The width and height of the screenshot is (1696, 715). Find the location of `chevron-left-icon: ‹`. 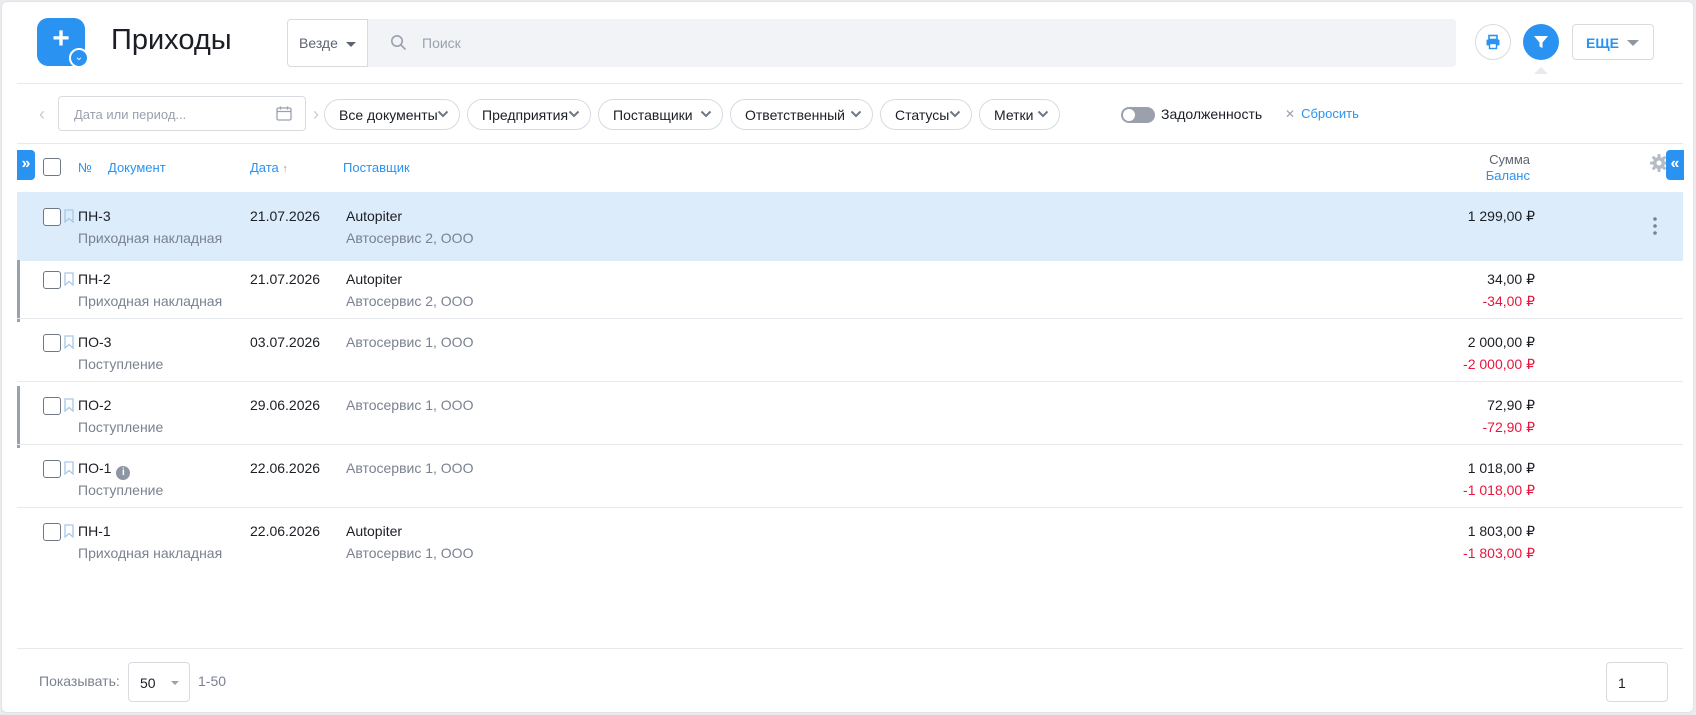

chevron-left-icon: ‹ is located at coordinates (42, 114).